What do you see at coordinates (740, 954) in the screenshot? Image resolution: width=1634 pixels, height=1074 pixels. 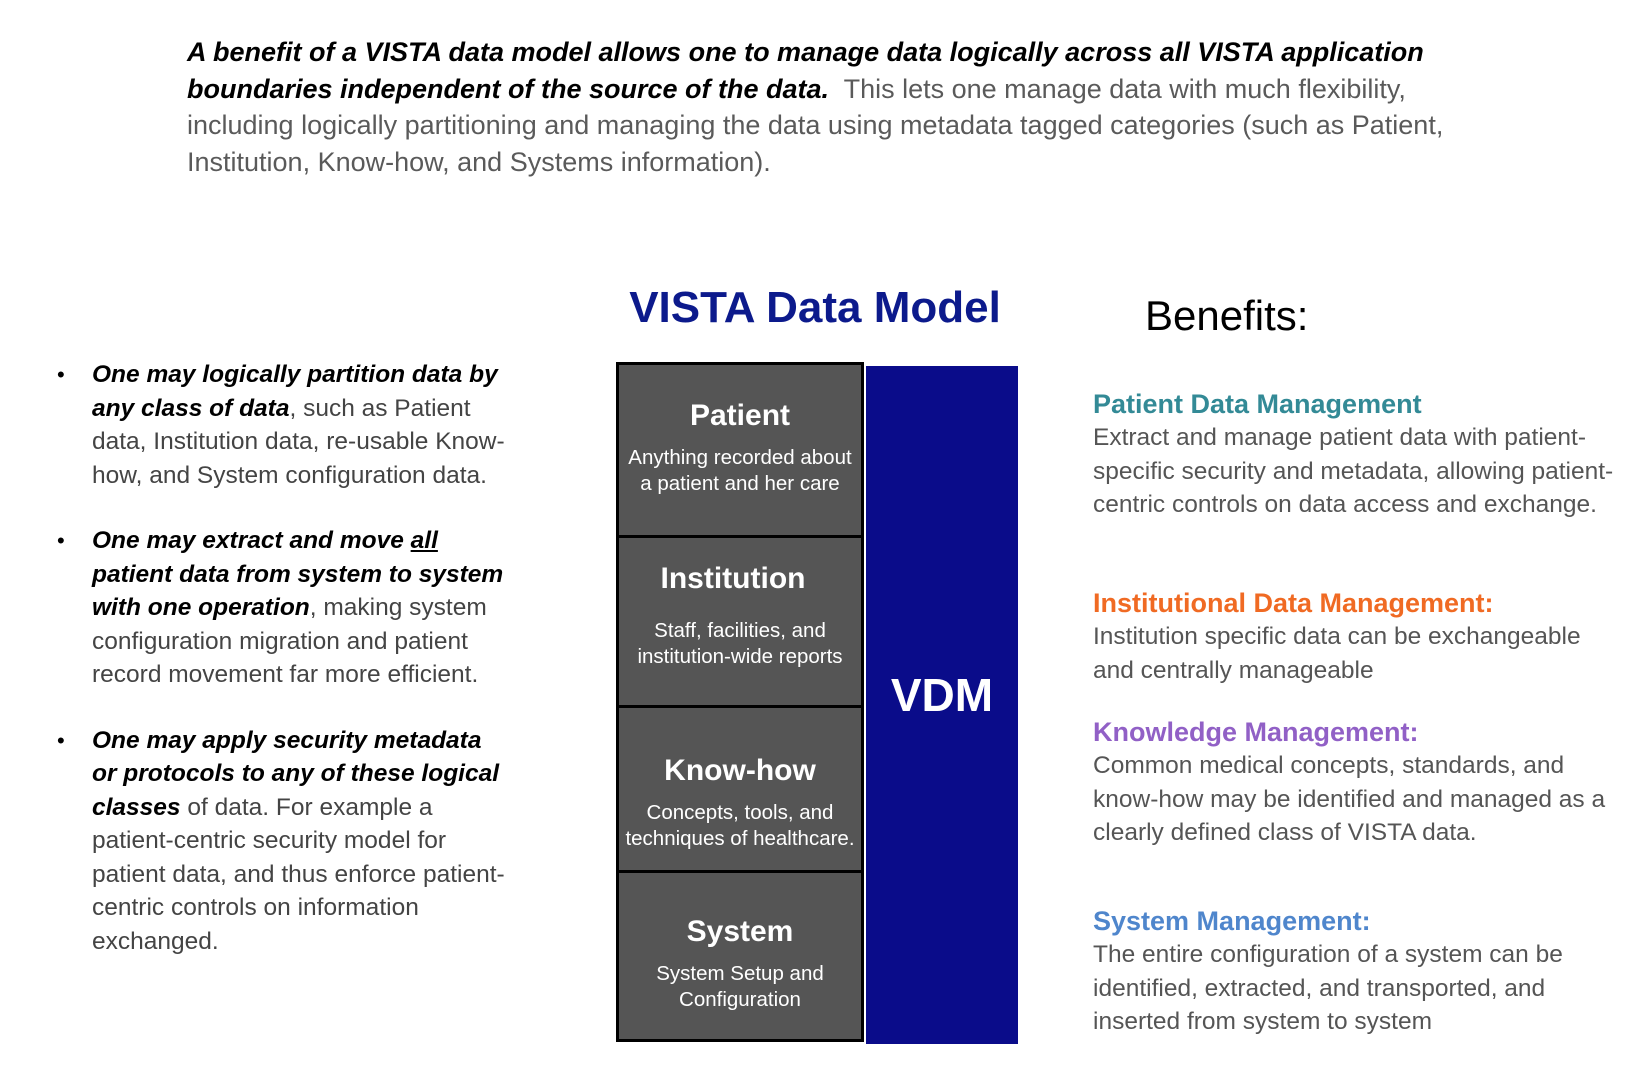 I see `layer-system: System System Setup and Configuration` at bounding box center [740, 954].